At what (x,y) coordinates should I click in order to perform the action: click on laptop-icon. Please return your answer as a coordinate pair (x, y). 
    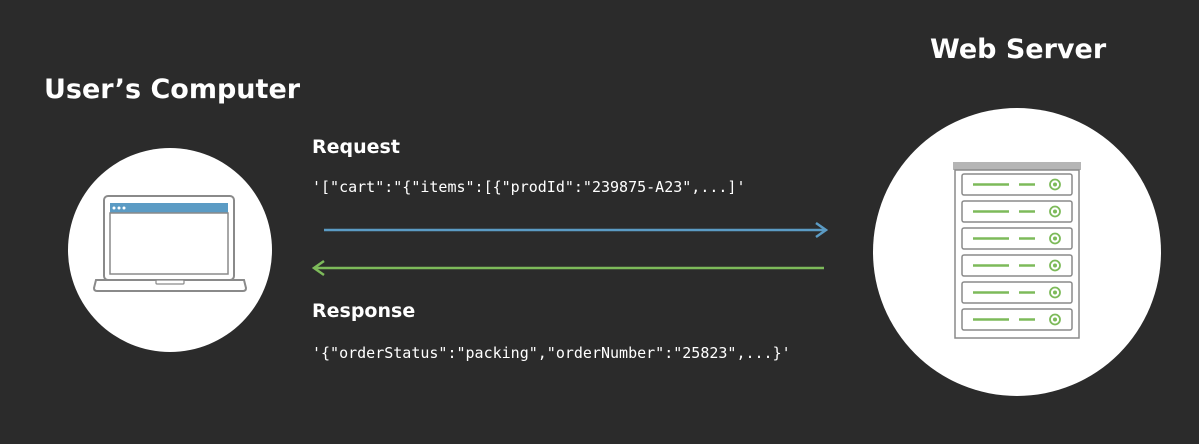
    Looking at the image, I should click on (170, 243).